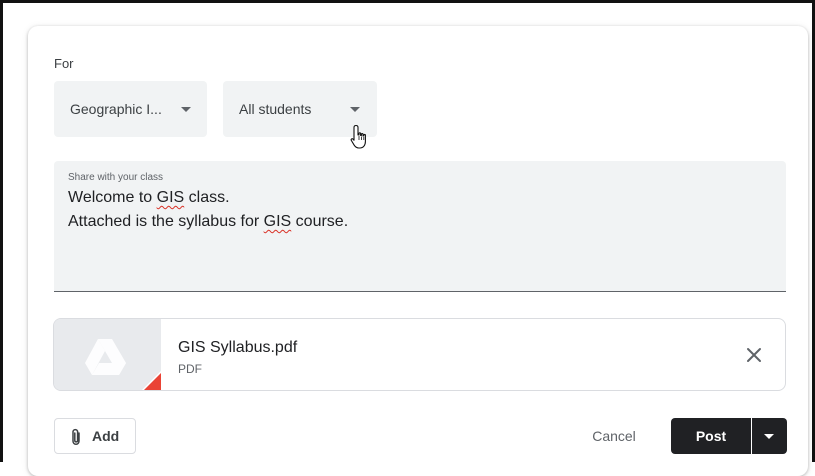 The width and height of the screenshot is (815, 476). I want to click on google-drive-icon, so click(107, 354).